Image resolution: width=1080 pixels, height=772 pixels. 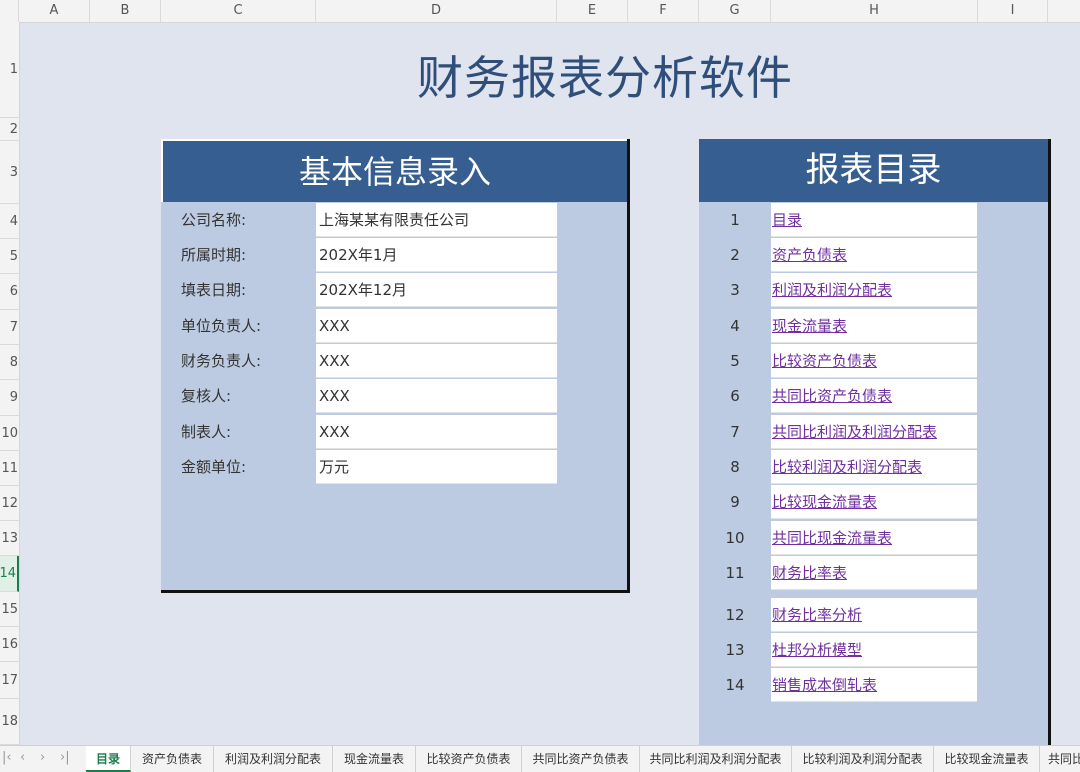 I want to click on info-row: 单位负责人: XXX, so click(x=394, y=326).